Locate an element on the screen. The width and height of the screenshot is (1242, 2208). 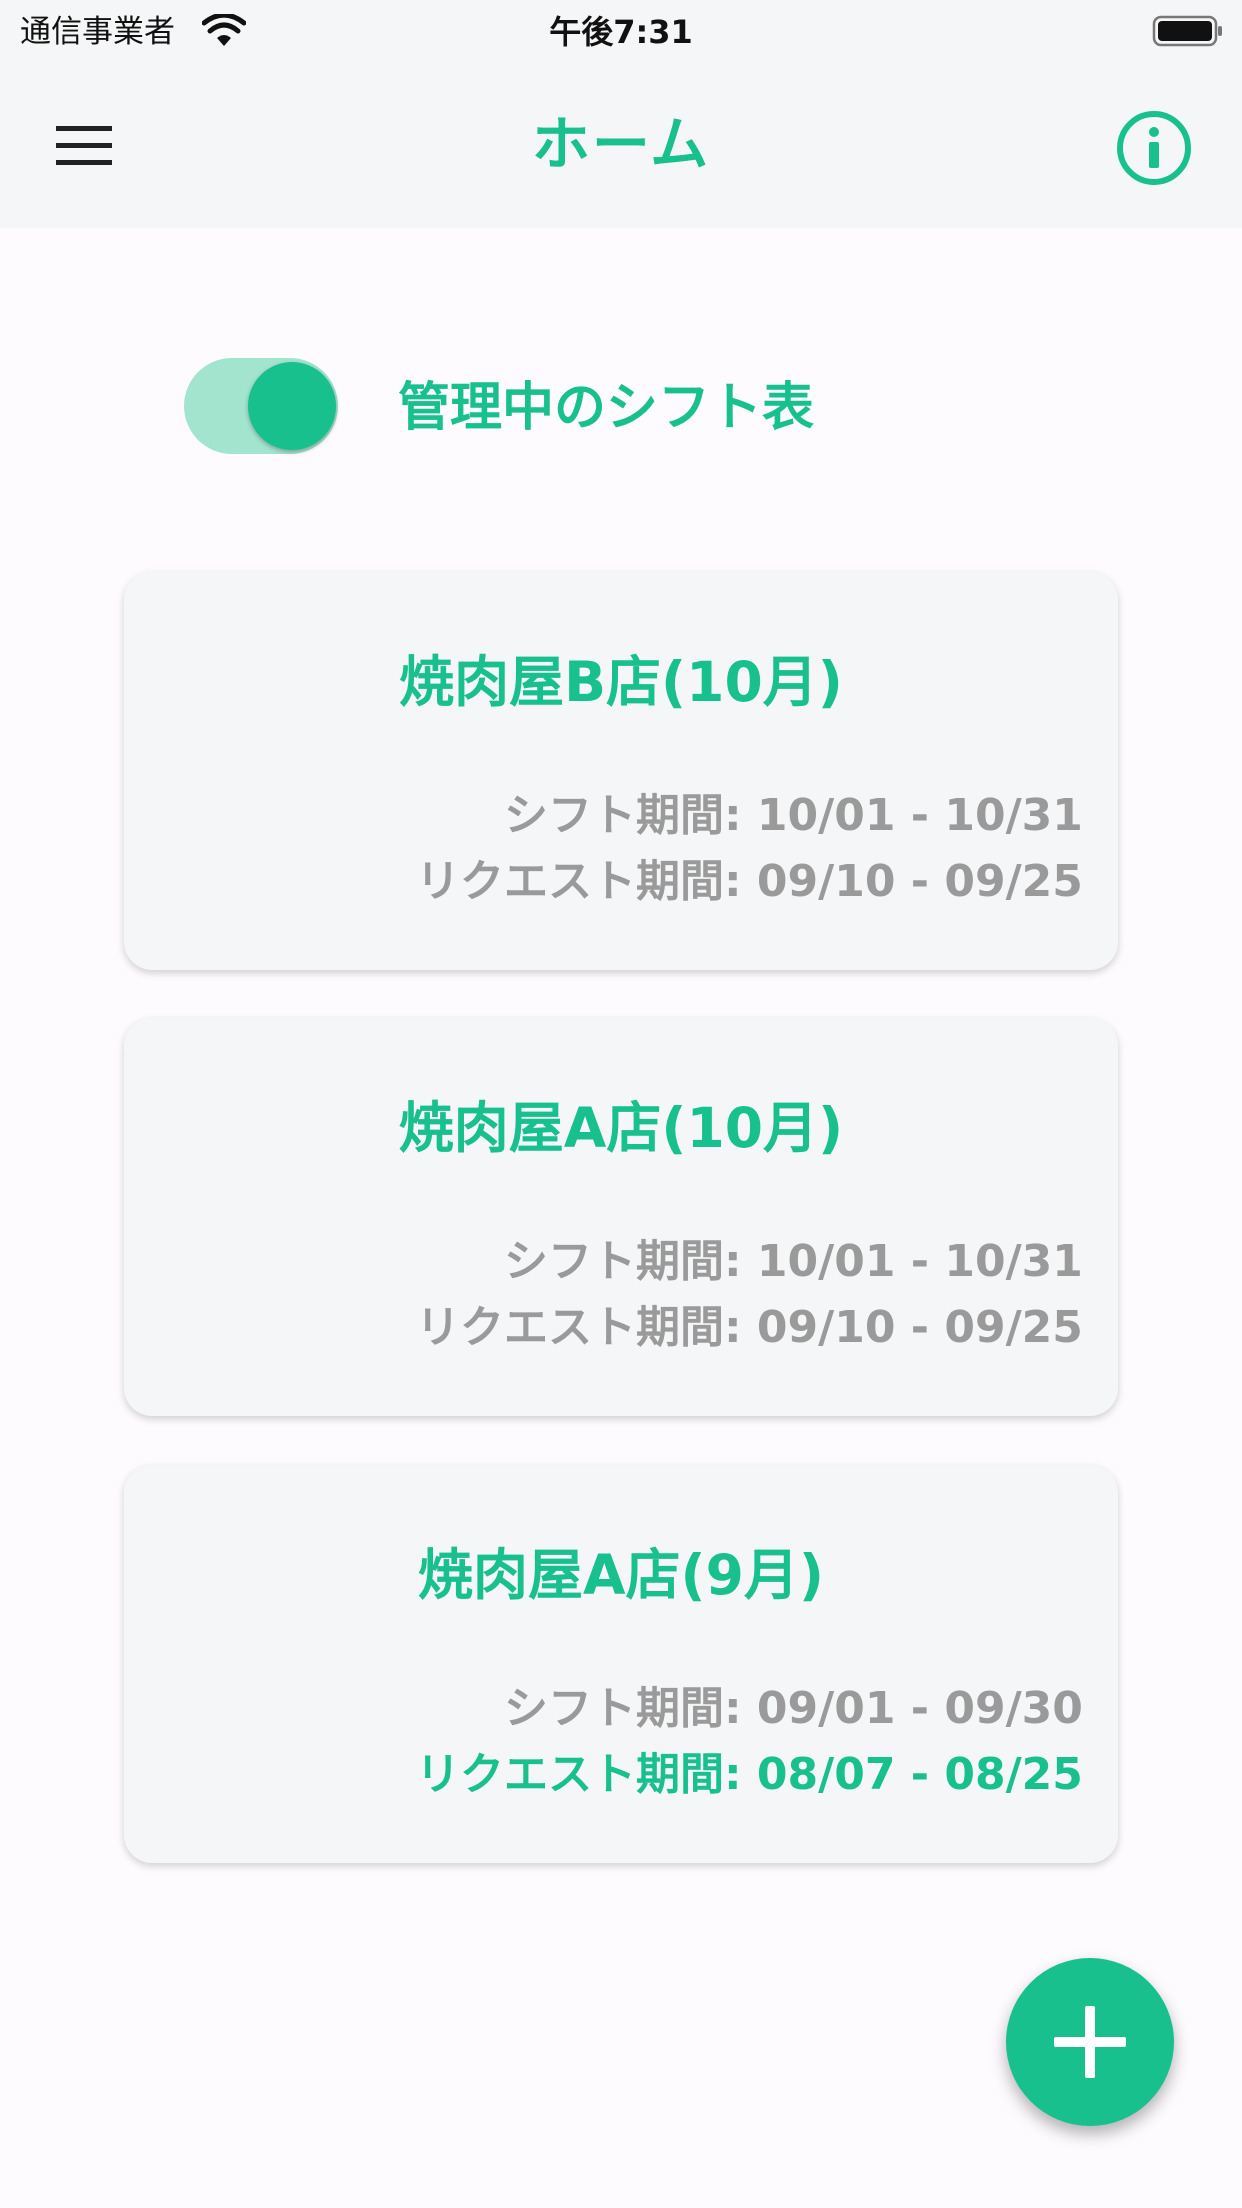
request-period-value: : 08/07 - 08/25 is located at coordinates (903, 1774).